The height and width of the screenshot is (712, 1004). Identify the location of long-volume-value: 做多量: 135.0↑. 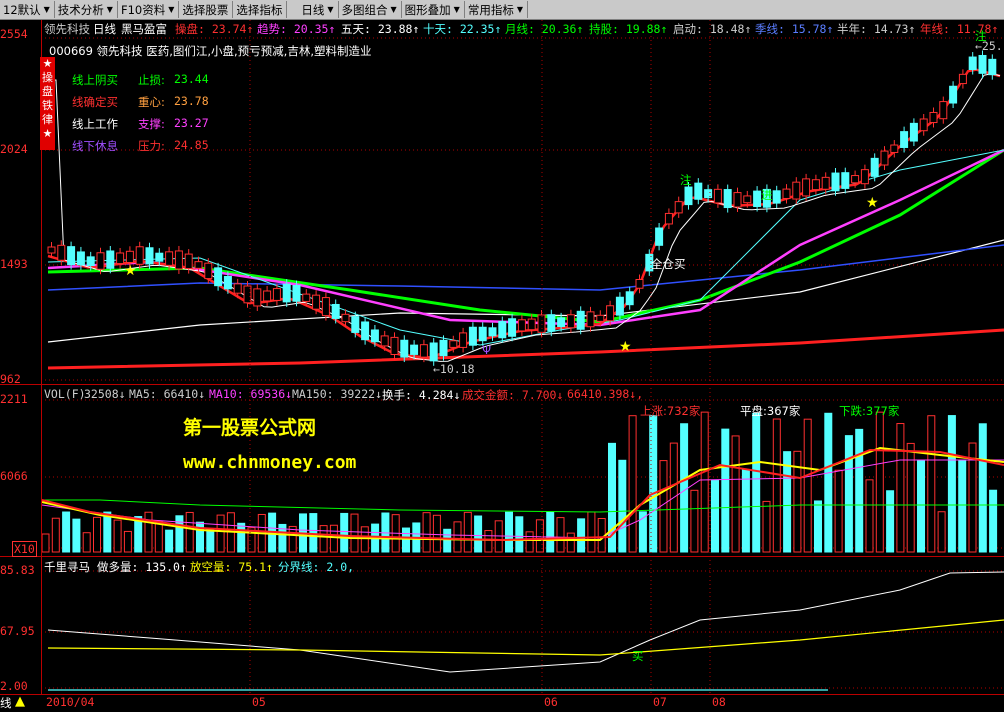
(142, 567).